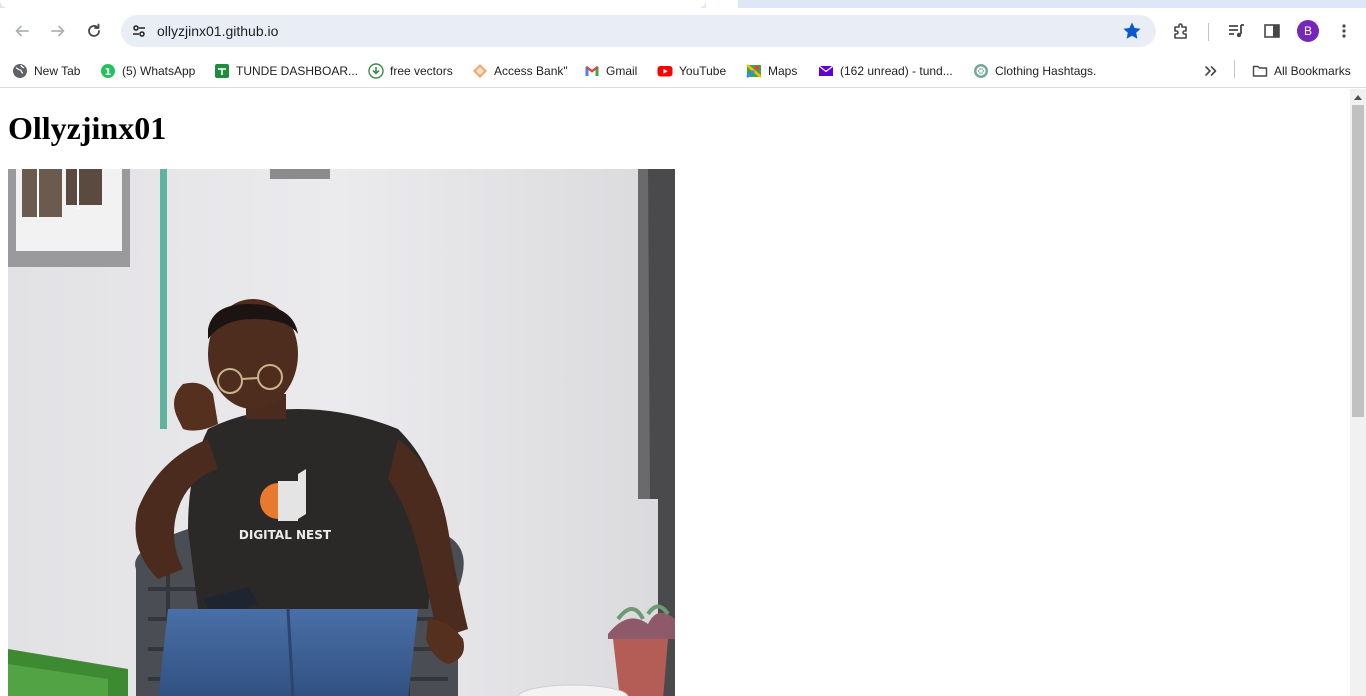 The height and width of the screenshot is (696, 1366). I want to click on youtube-icon, so click(665, 71).